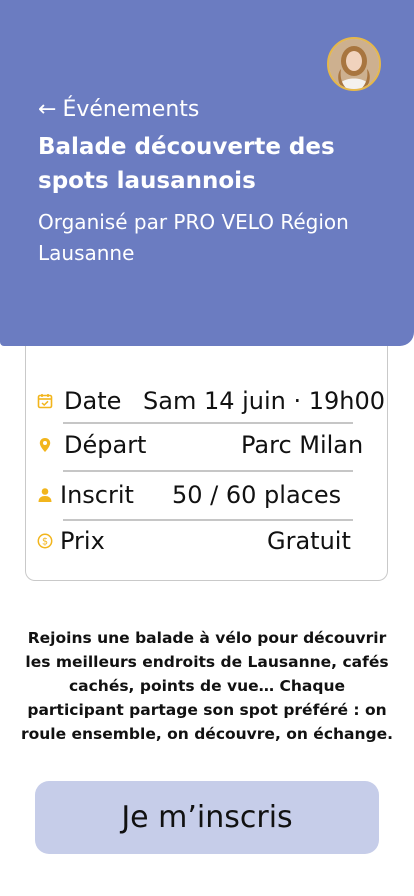 This screenshot has width=414, height=896. What do you see at coordinates (264, 401) in the screenshot?
I see `date-value: Sam 14 juin · 19h00` at bounding box center [264, 401].